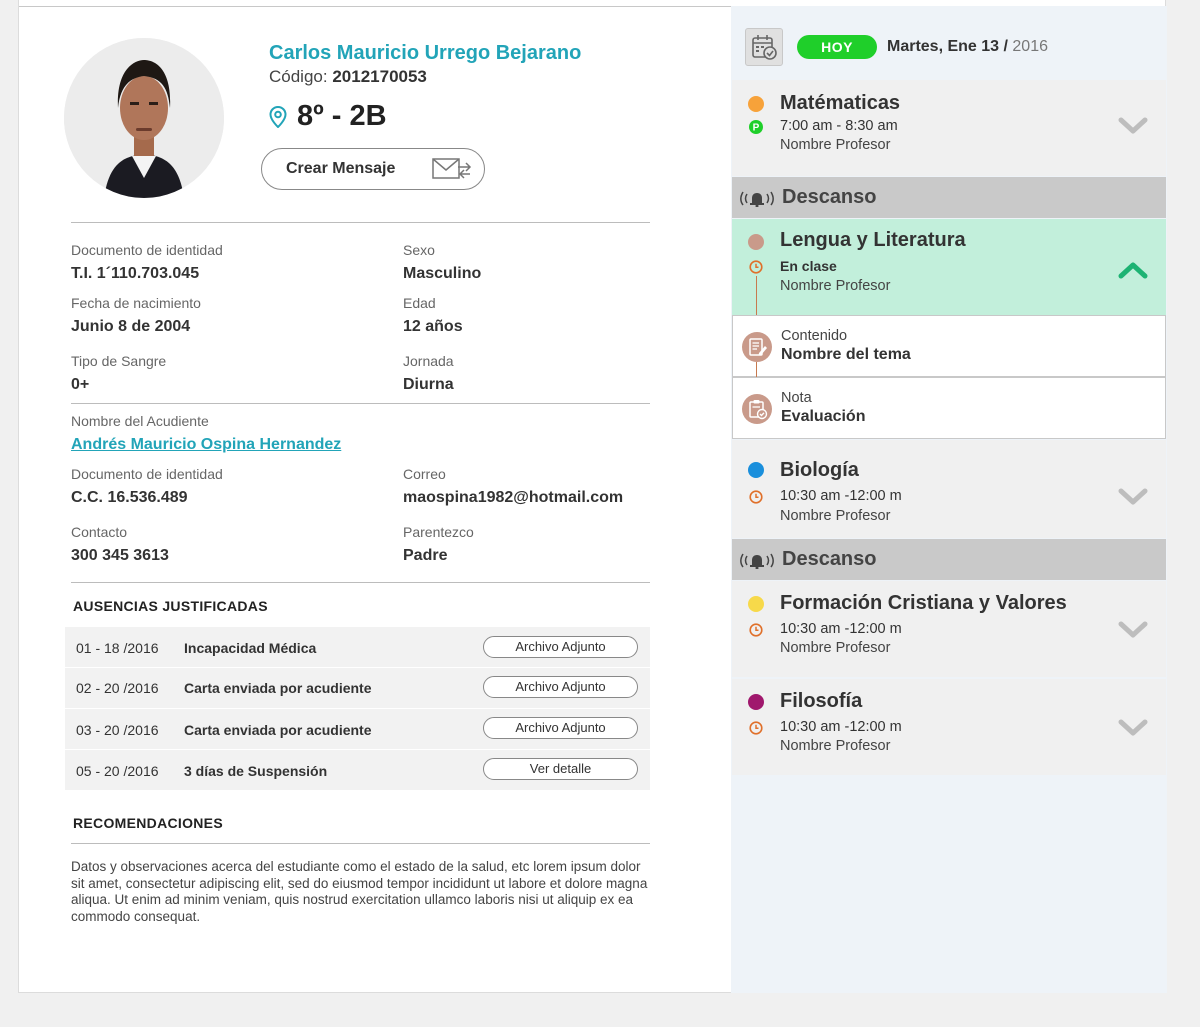 The width and height of the screenshot is (1200, 1027). What do you see at coordinates (452, 168) in the screenshot?
I see `envelope-forward-icon` at bounding box center [452, 168].